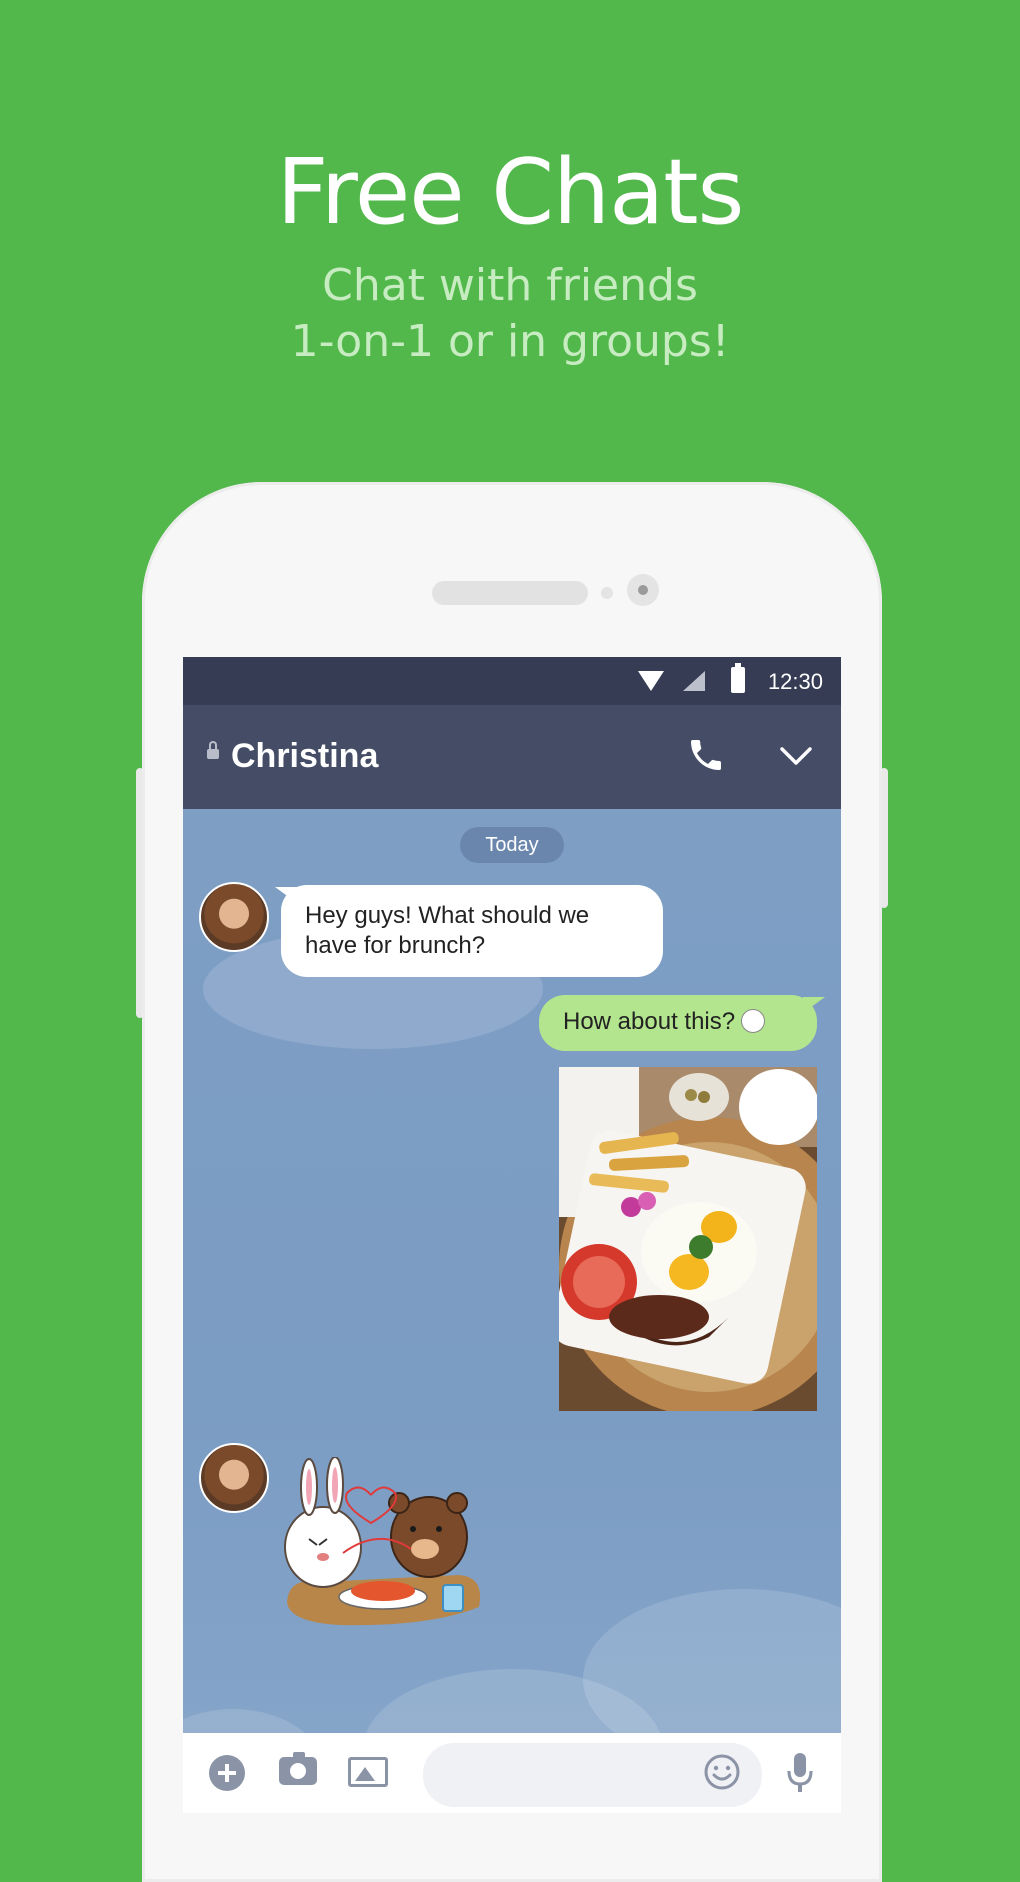 This screenshot has height=1882, width=1020. I want to click on chat-header: Christina, so click(512, 757).